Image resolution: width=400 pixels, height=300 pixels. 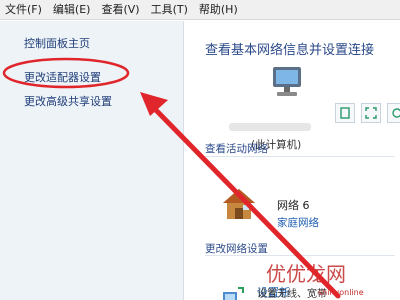 What do you see at coordinates (306, 274) in the screenshot?
I see `watermark-text: 优优龙网` at bounding box center [306, 274].